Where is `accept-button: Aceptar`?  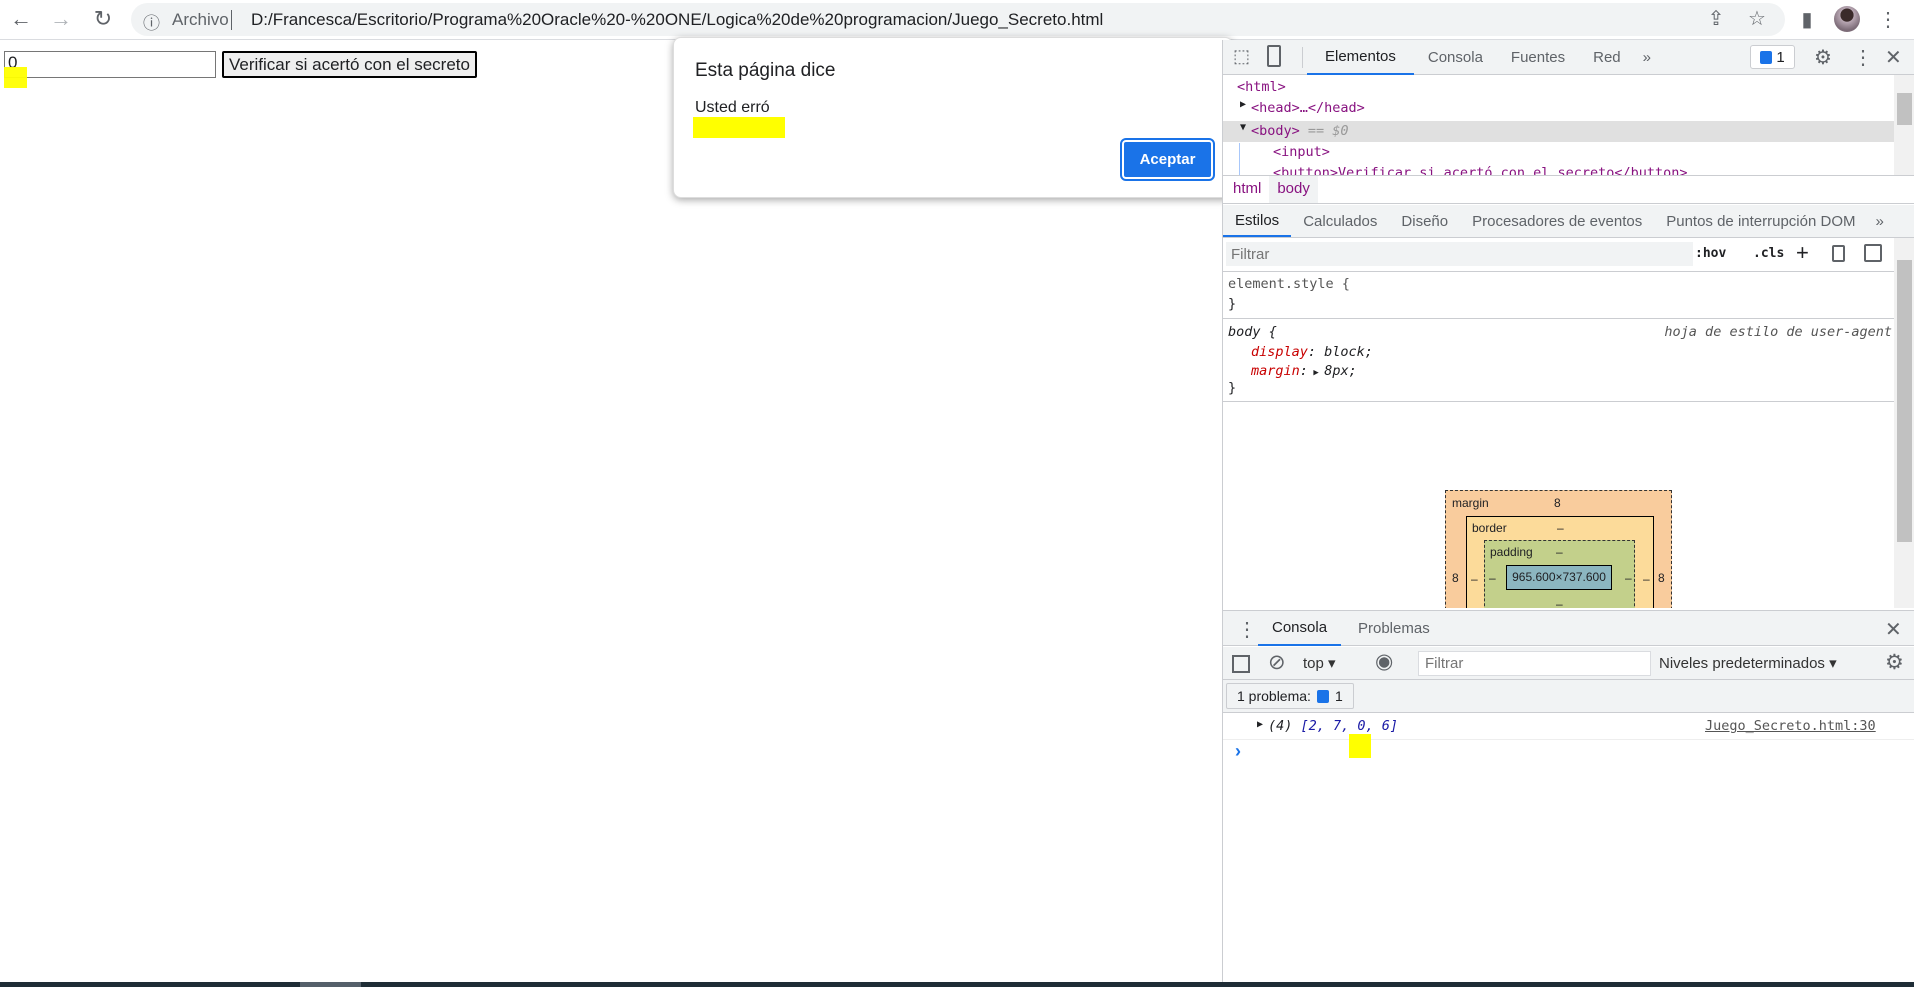 accept-button: Aceptar is located at coordinates (1167, 159).